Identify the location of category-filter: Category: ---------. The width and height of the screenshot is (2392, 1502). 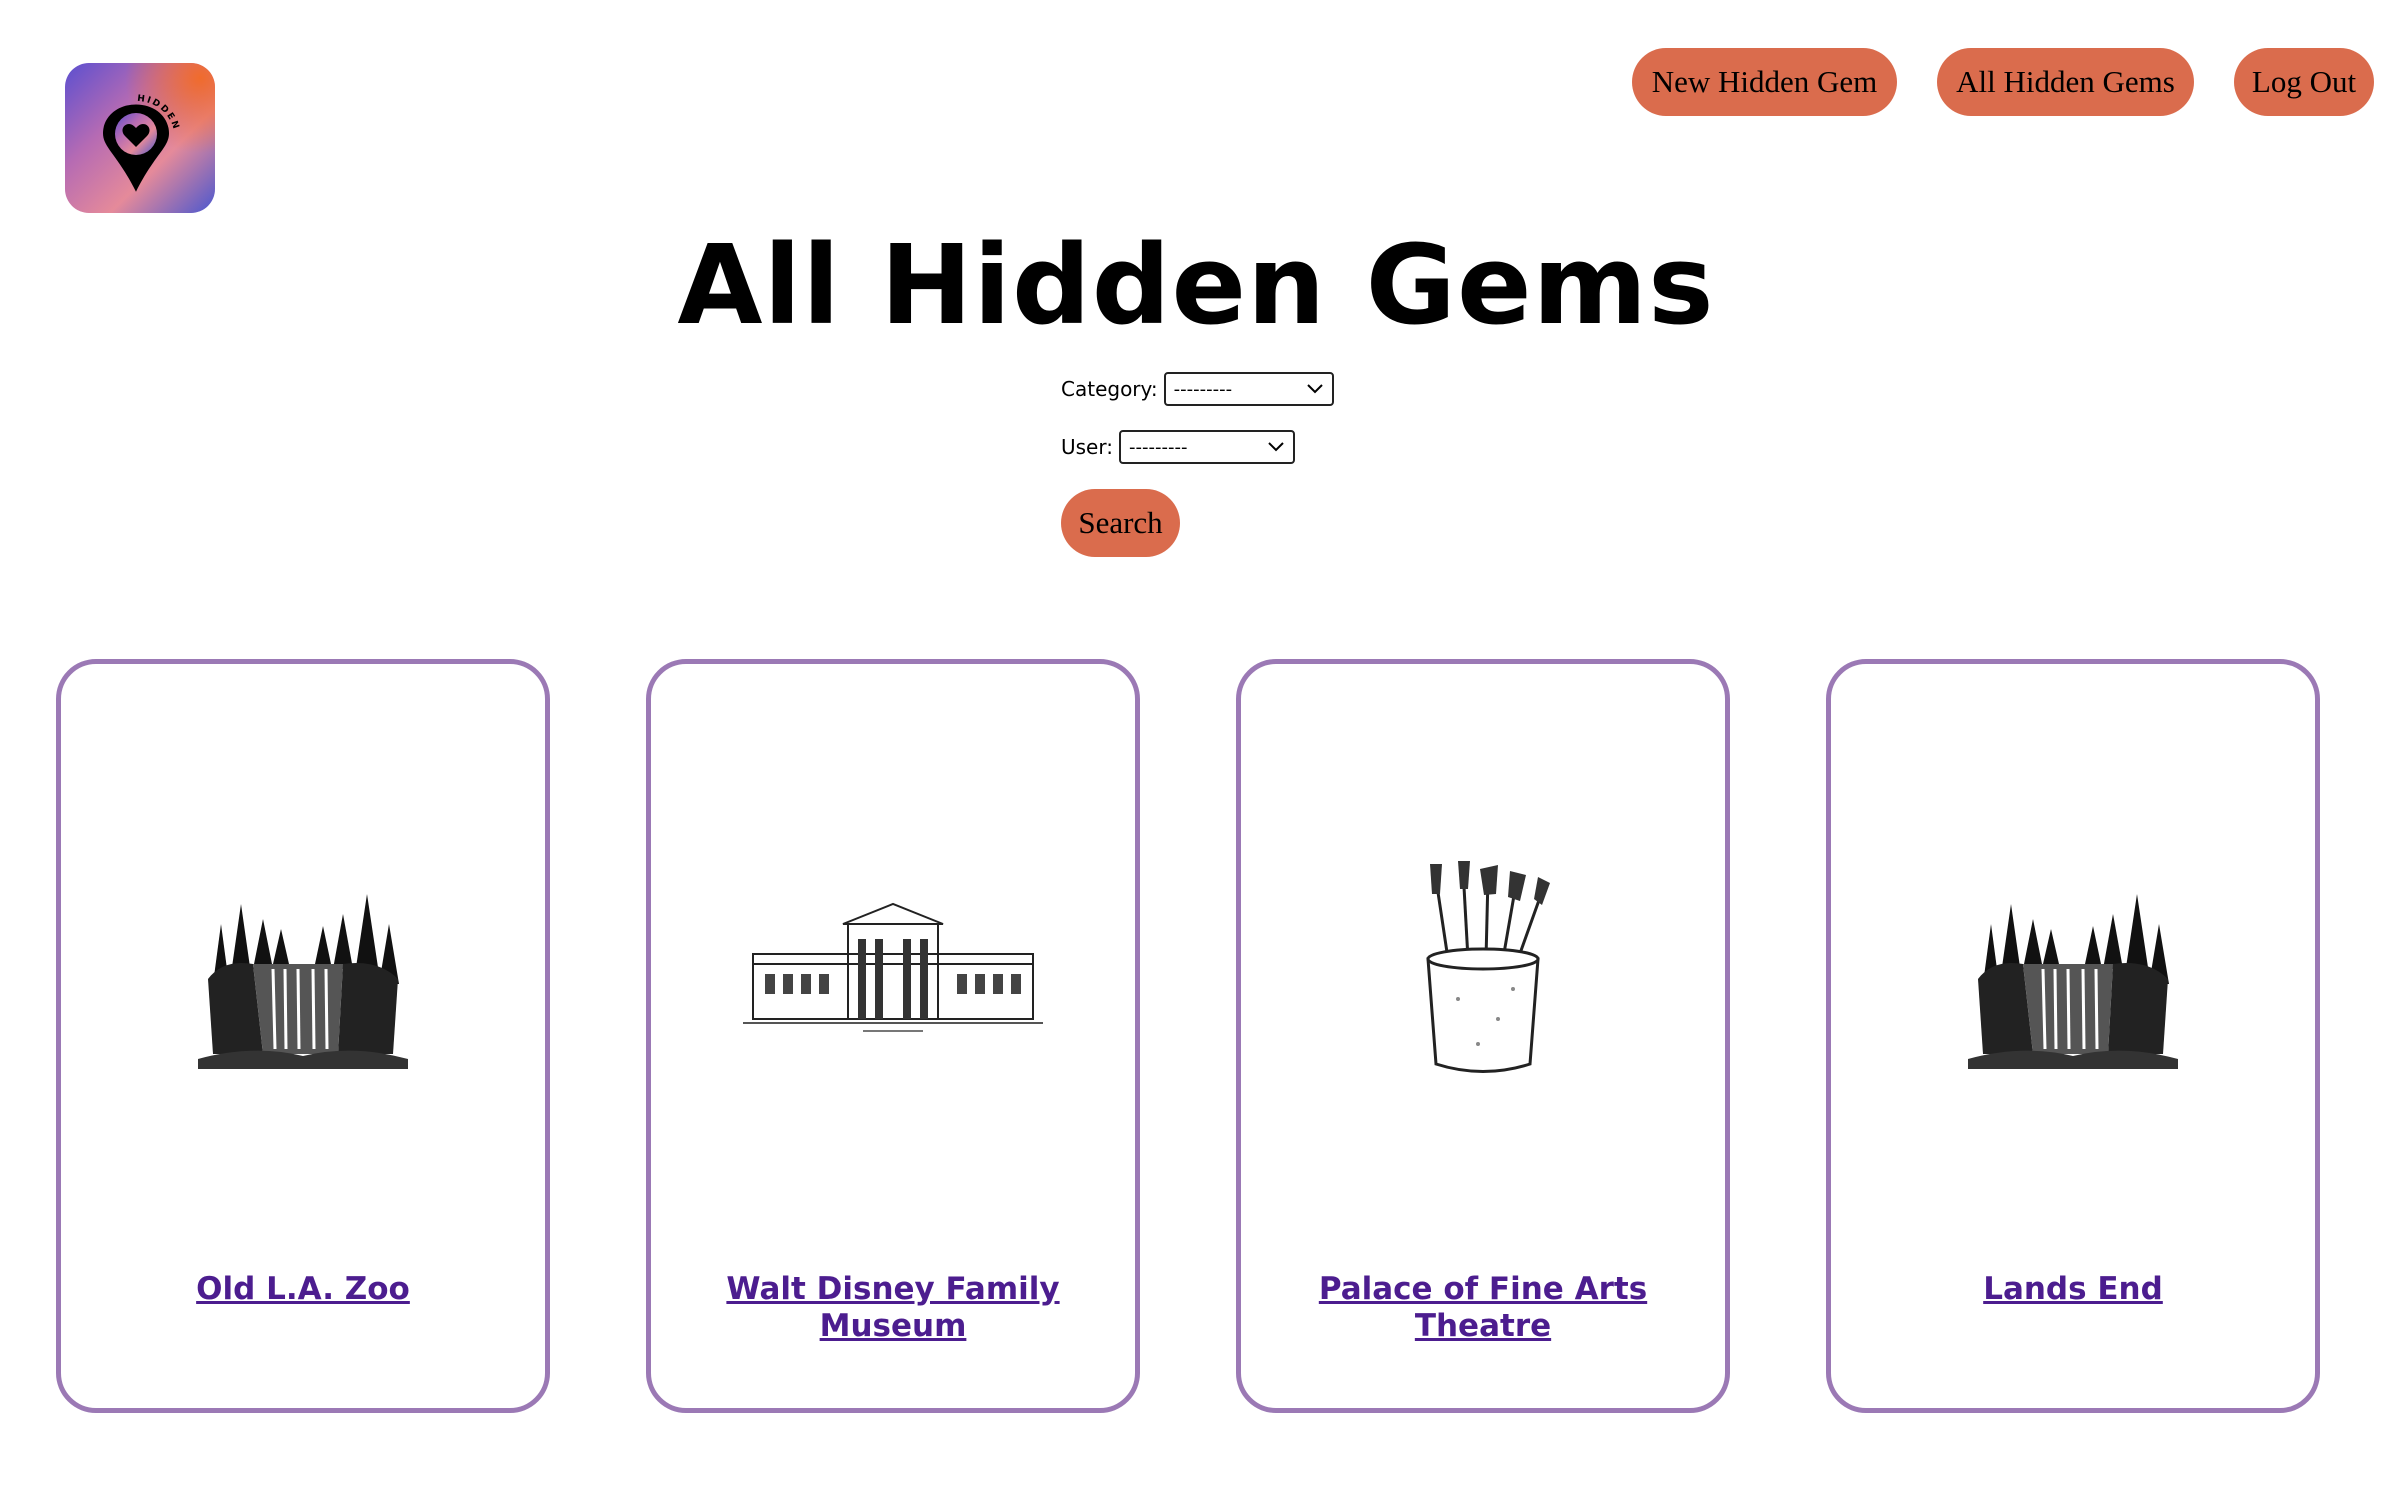
(1197, 389).